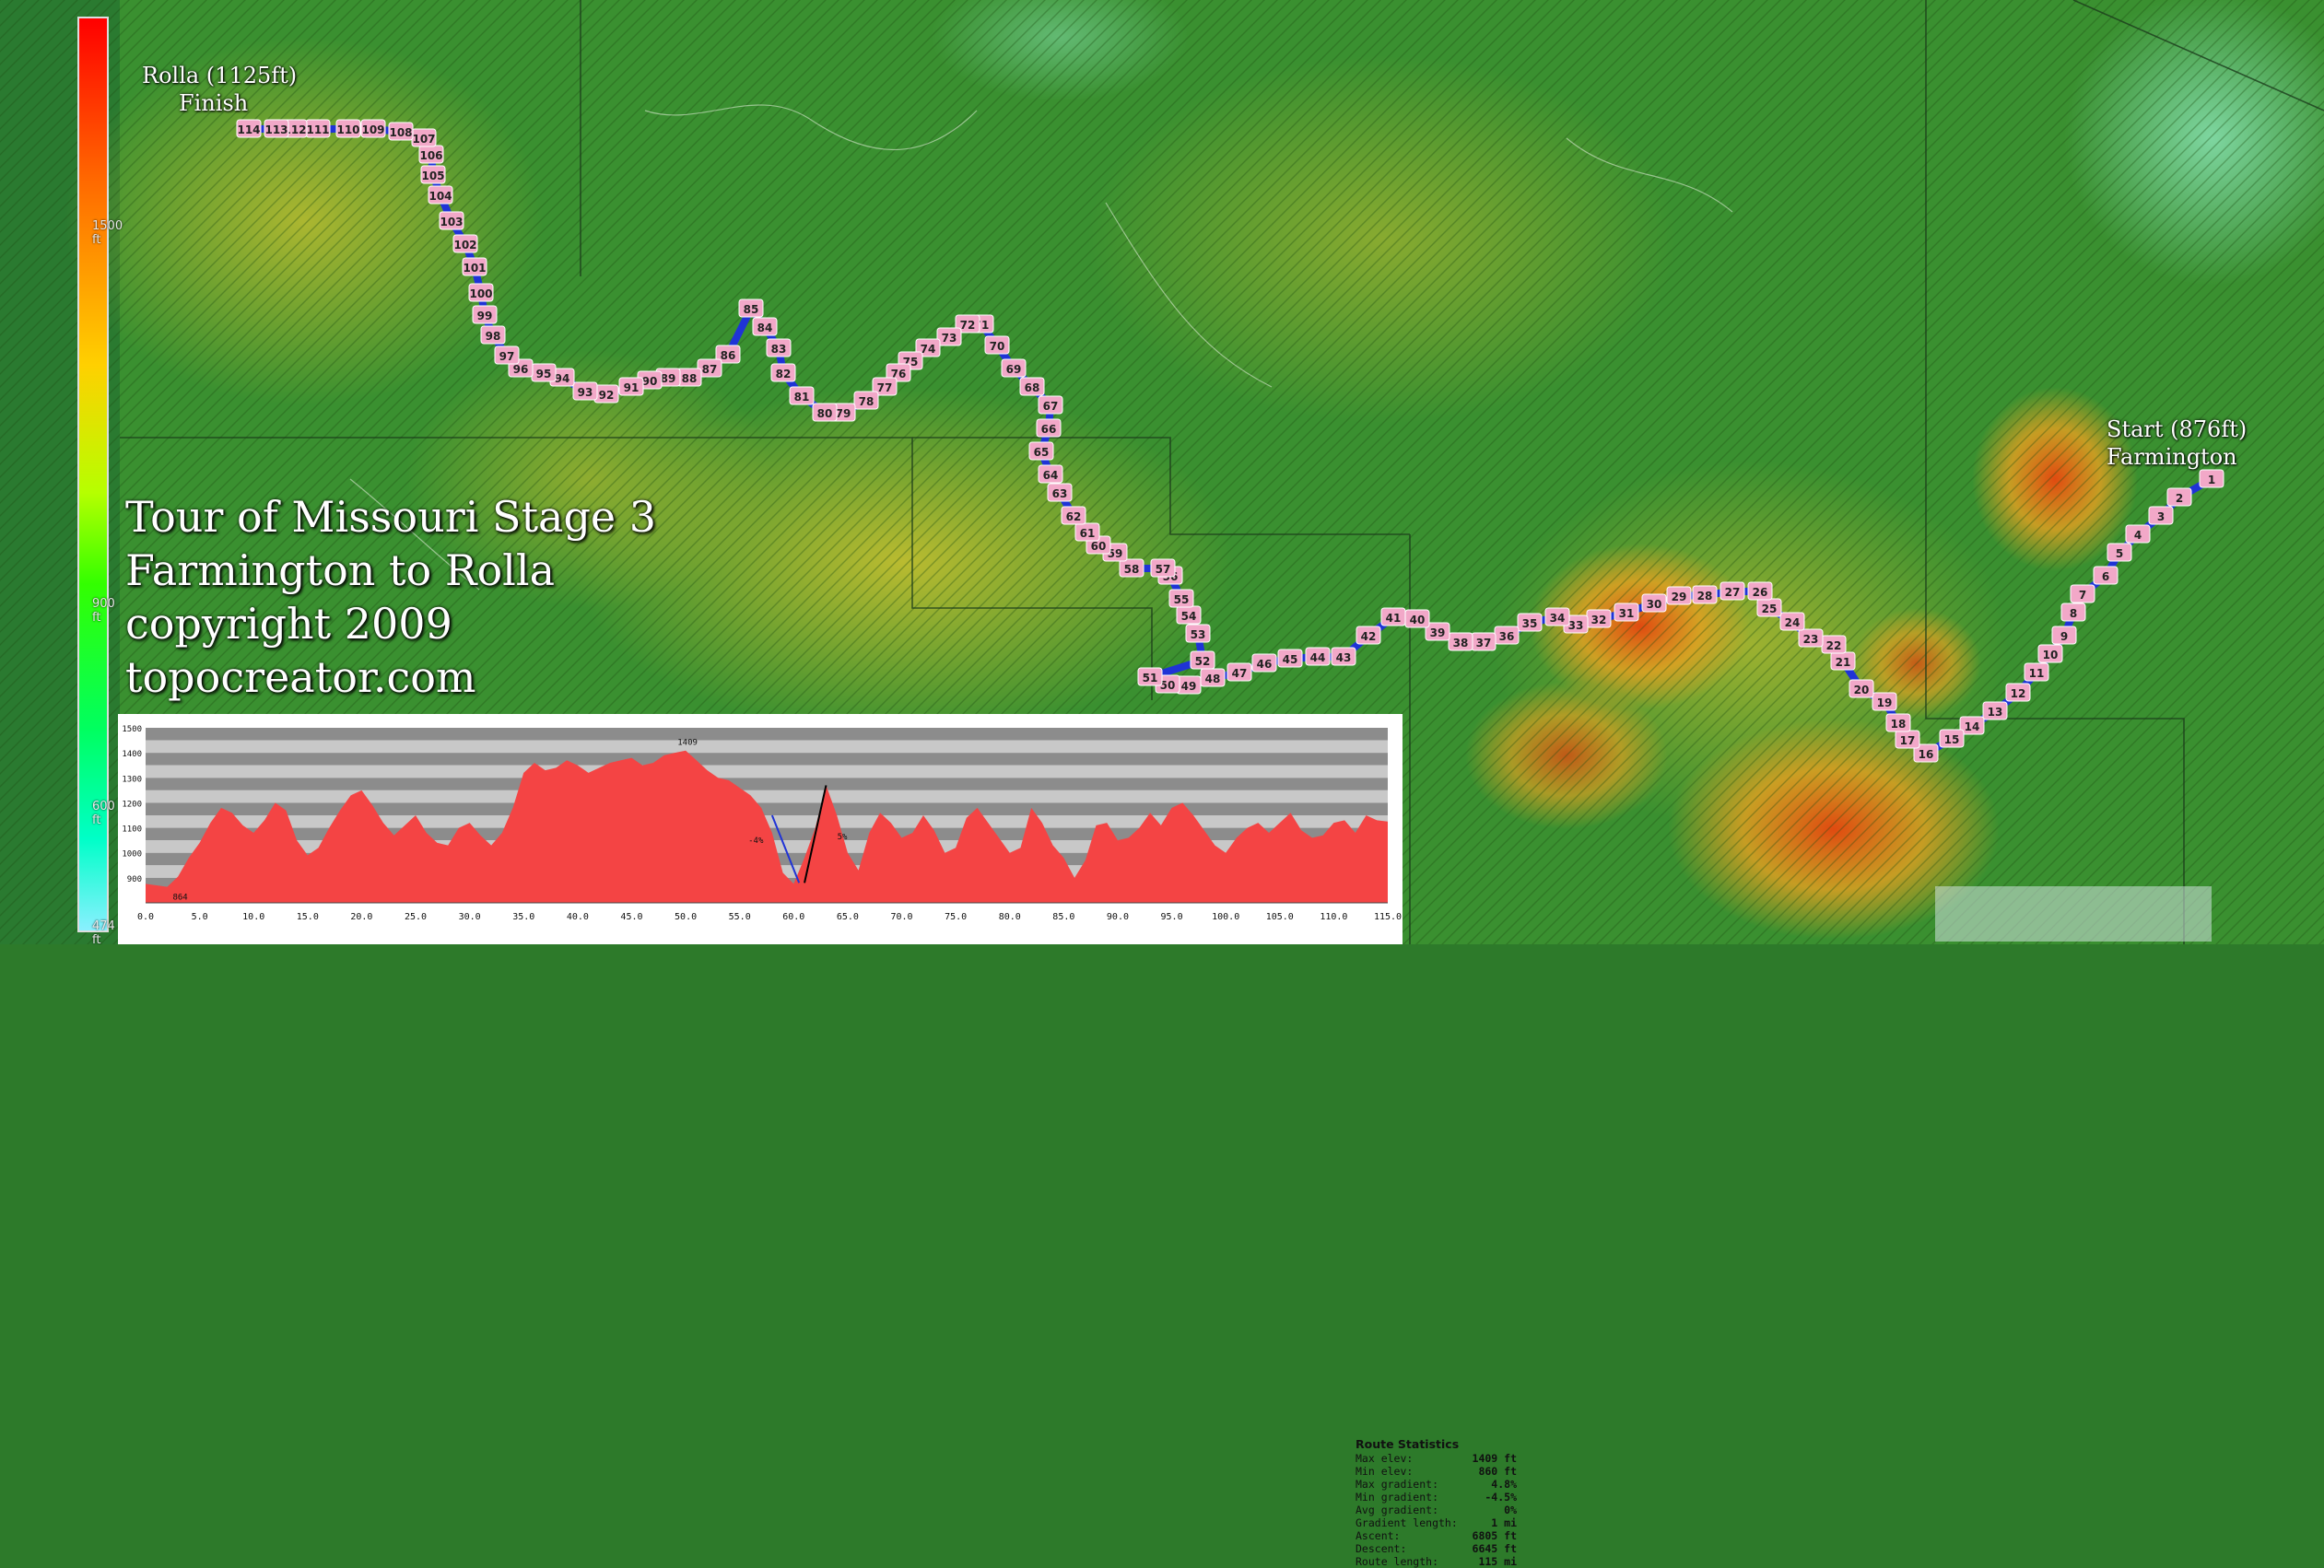  I want to click on mile-marker-label: 27, so click(1733, 593).